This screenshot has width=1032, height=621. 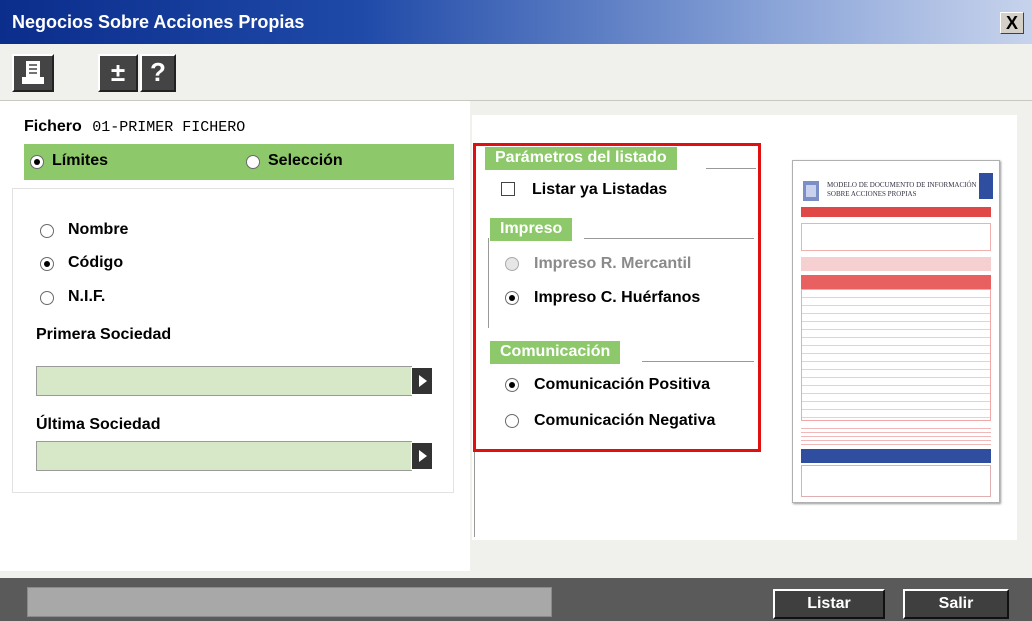 I want to click on huerfanos-radio, so click(x=512, y=298).